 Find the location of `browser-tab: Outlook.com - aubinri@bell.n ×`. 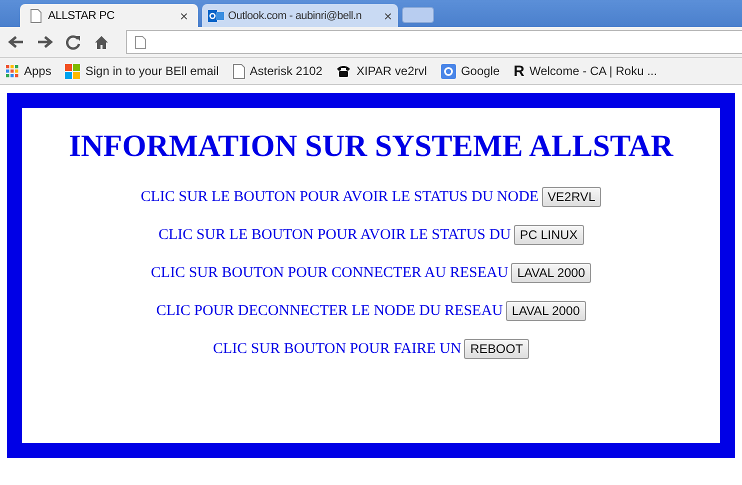

browser-tab: Outlook.com - aubinri@bell.n × is located at coordinates (300, 15).